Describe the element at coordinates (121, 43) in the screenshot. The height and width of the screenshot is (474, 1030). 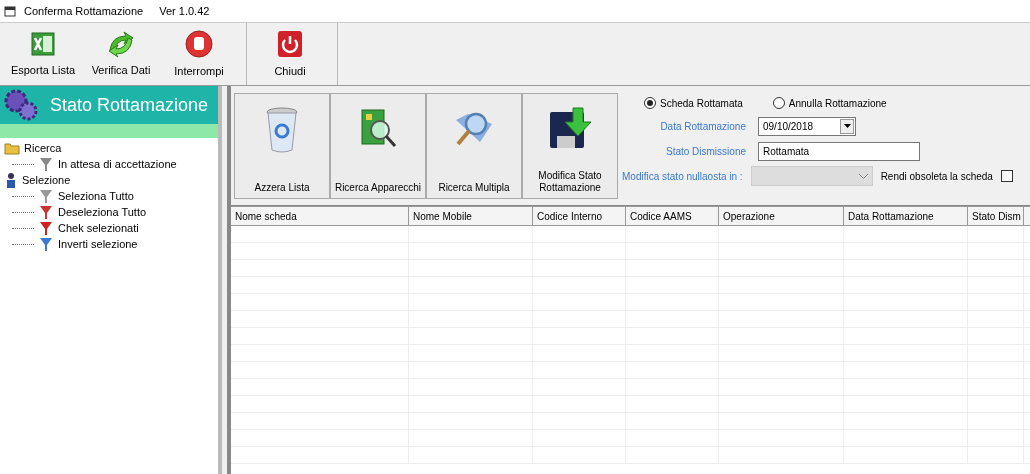
I see `arrows-icon` at that location.